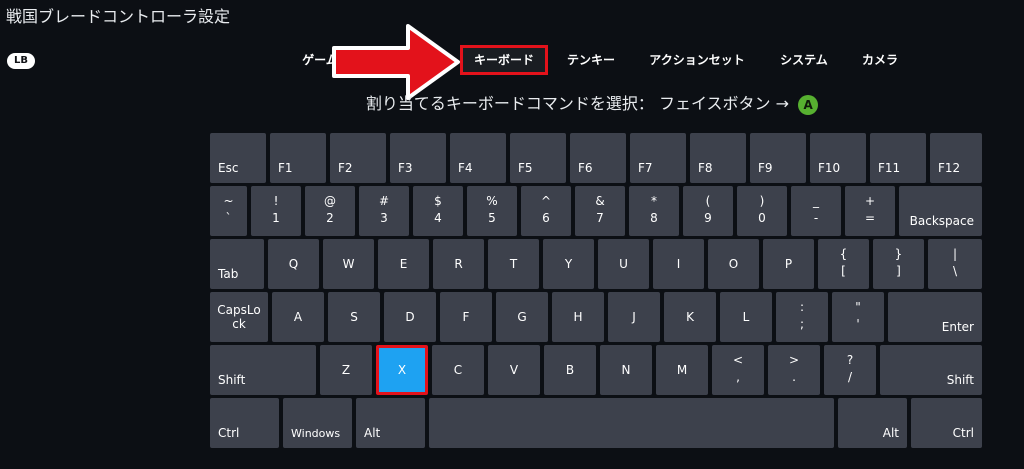 The image size is (1024, 469). What do you see at coordinates (634, 317) in the screenshot?
I see `key-j: J` at bounding box center [634, 317].